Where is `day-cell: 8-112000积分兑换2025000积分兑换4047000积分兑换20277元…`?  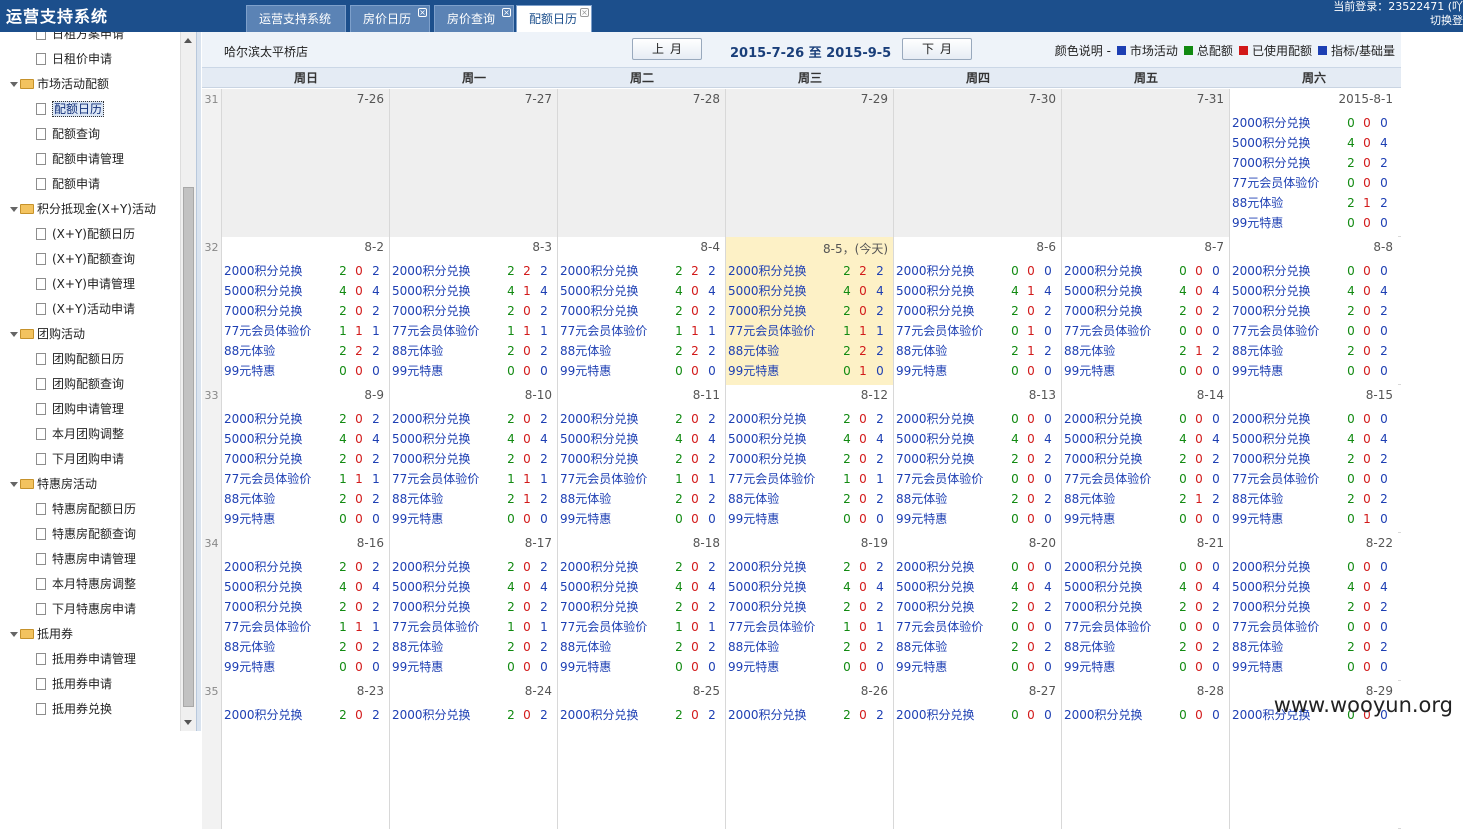
day-cell: 8-112000积分兑换2025000积分兑换4047000积分兑换20277元… is located at coordinates (642, 459).